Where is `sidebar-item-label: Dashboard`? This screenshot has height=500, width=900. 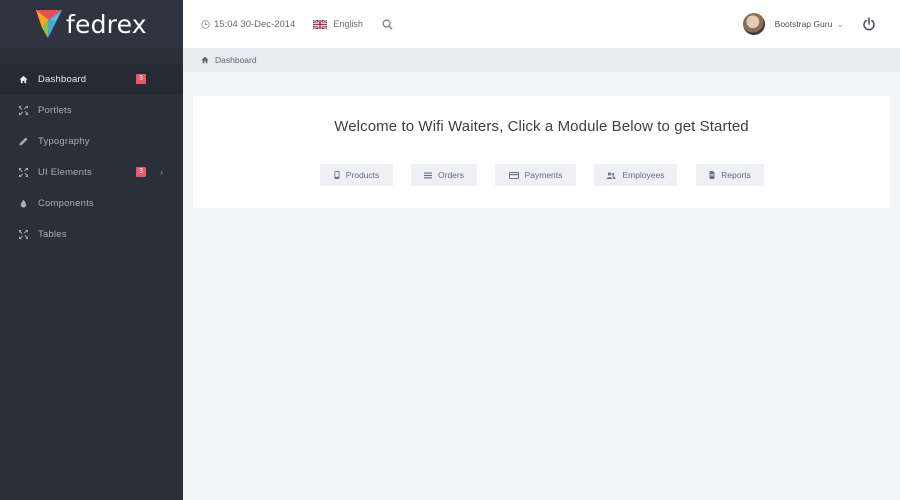 sidebar-item-label: Dashboard is located at coordinates (62, 79).